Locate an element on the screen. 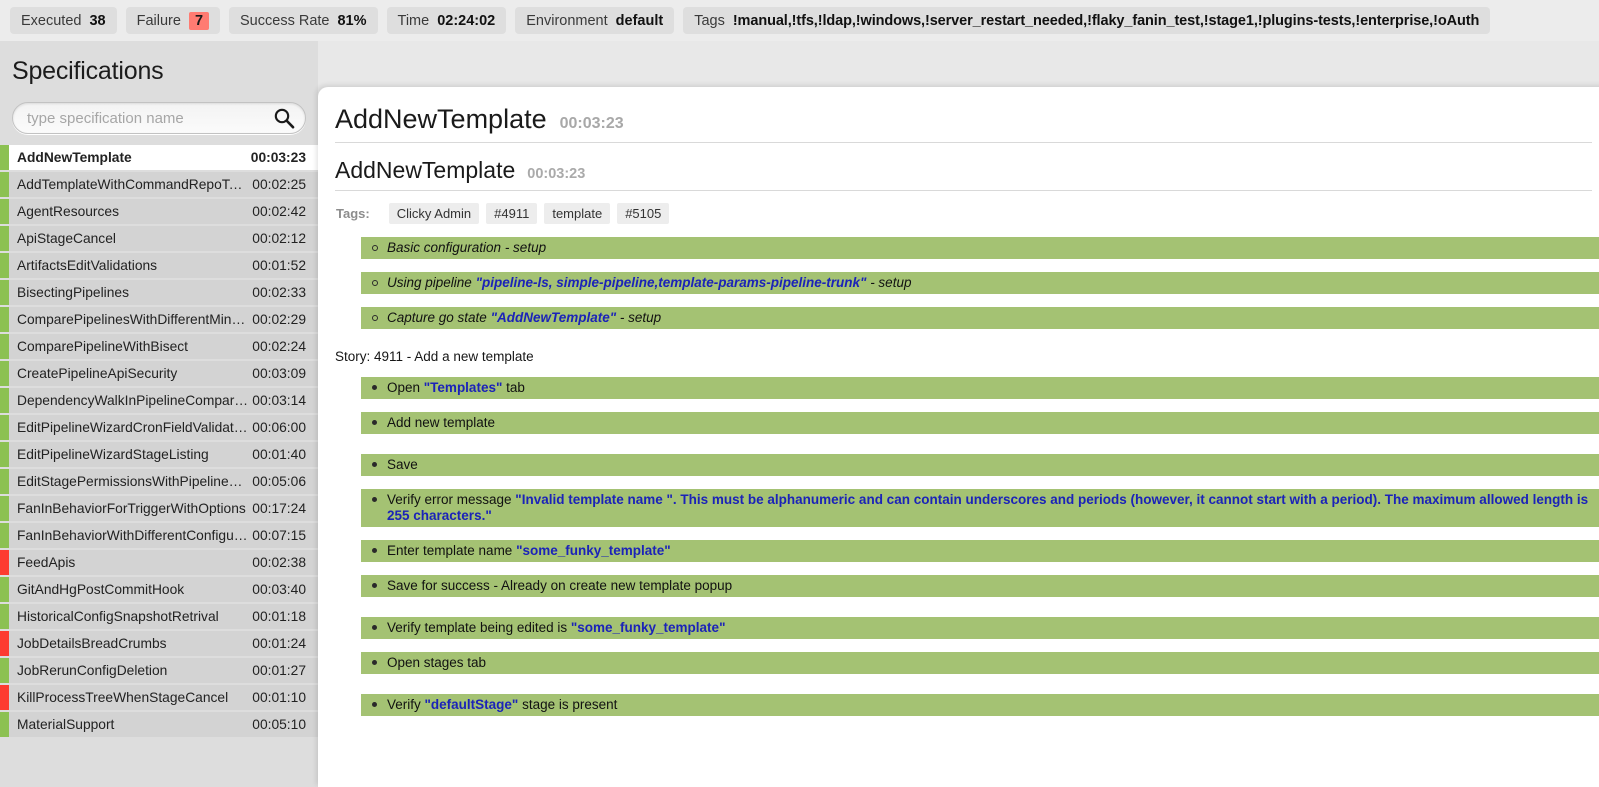 The height and width of the screenshot is (787, 1599). stat-failure: Failure 7 is located at coordinates (173, 20).